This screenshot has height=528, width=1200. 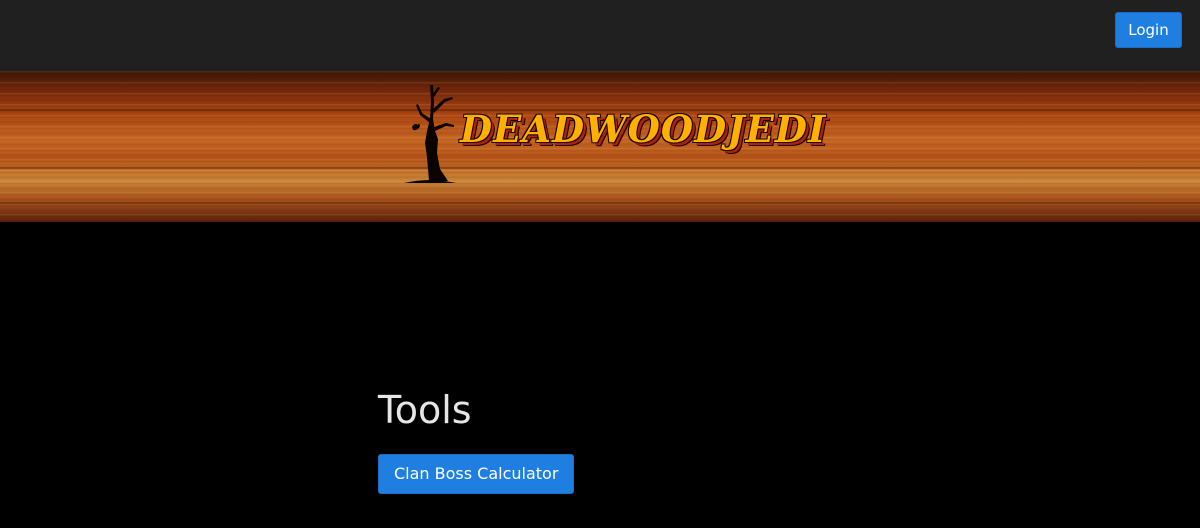 I want to click on dead-tree-icon, so click(x=430, y=134).